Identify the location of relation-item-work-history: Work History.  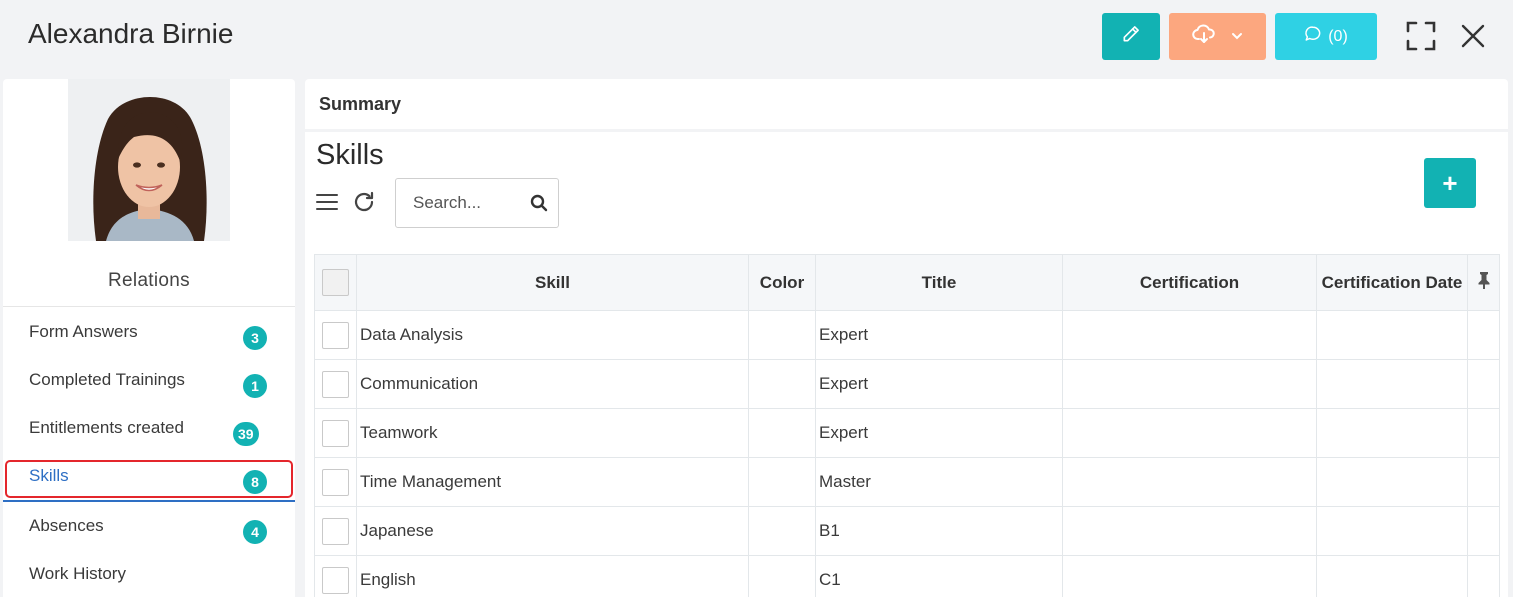
(149, 579).